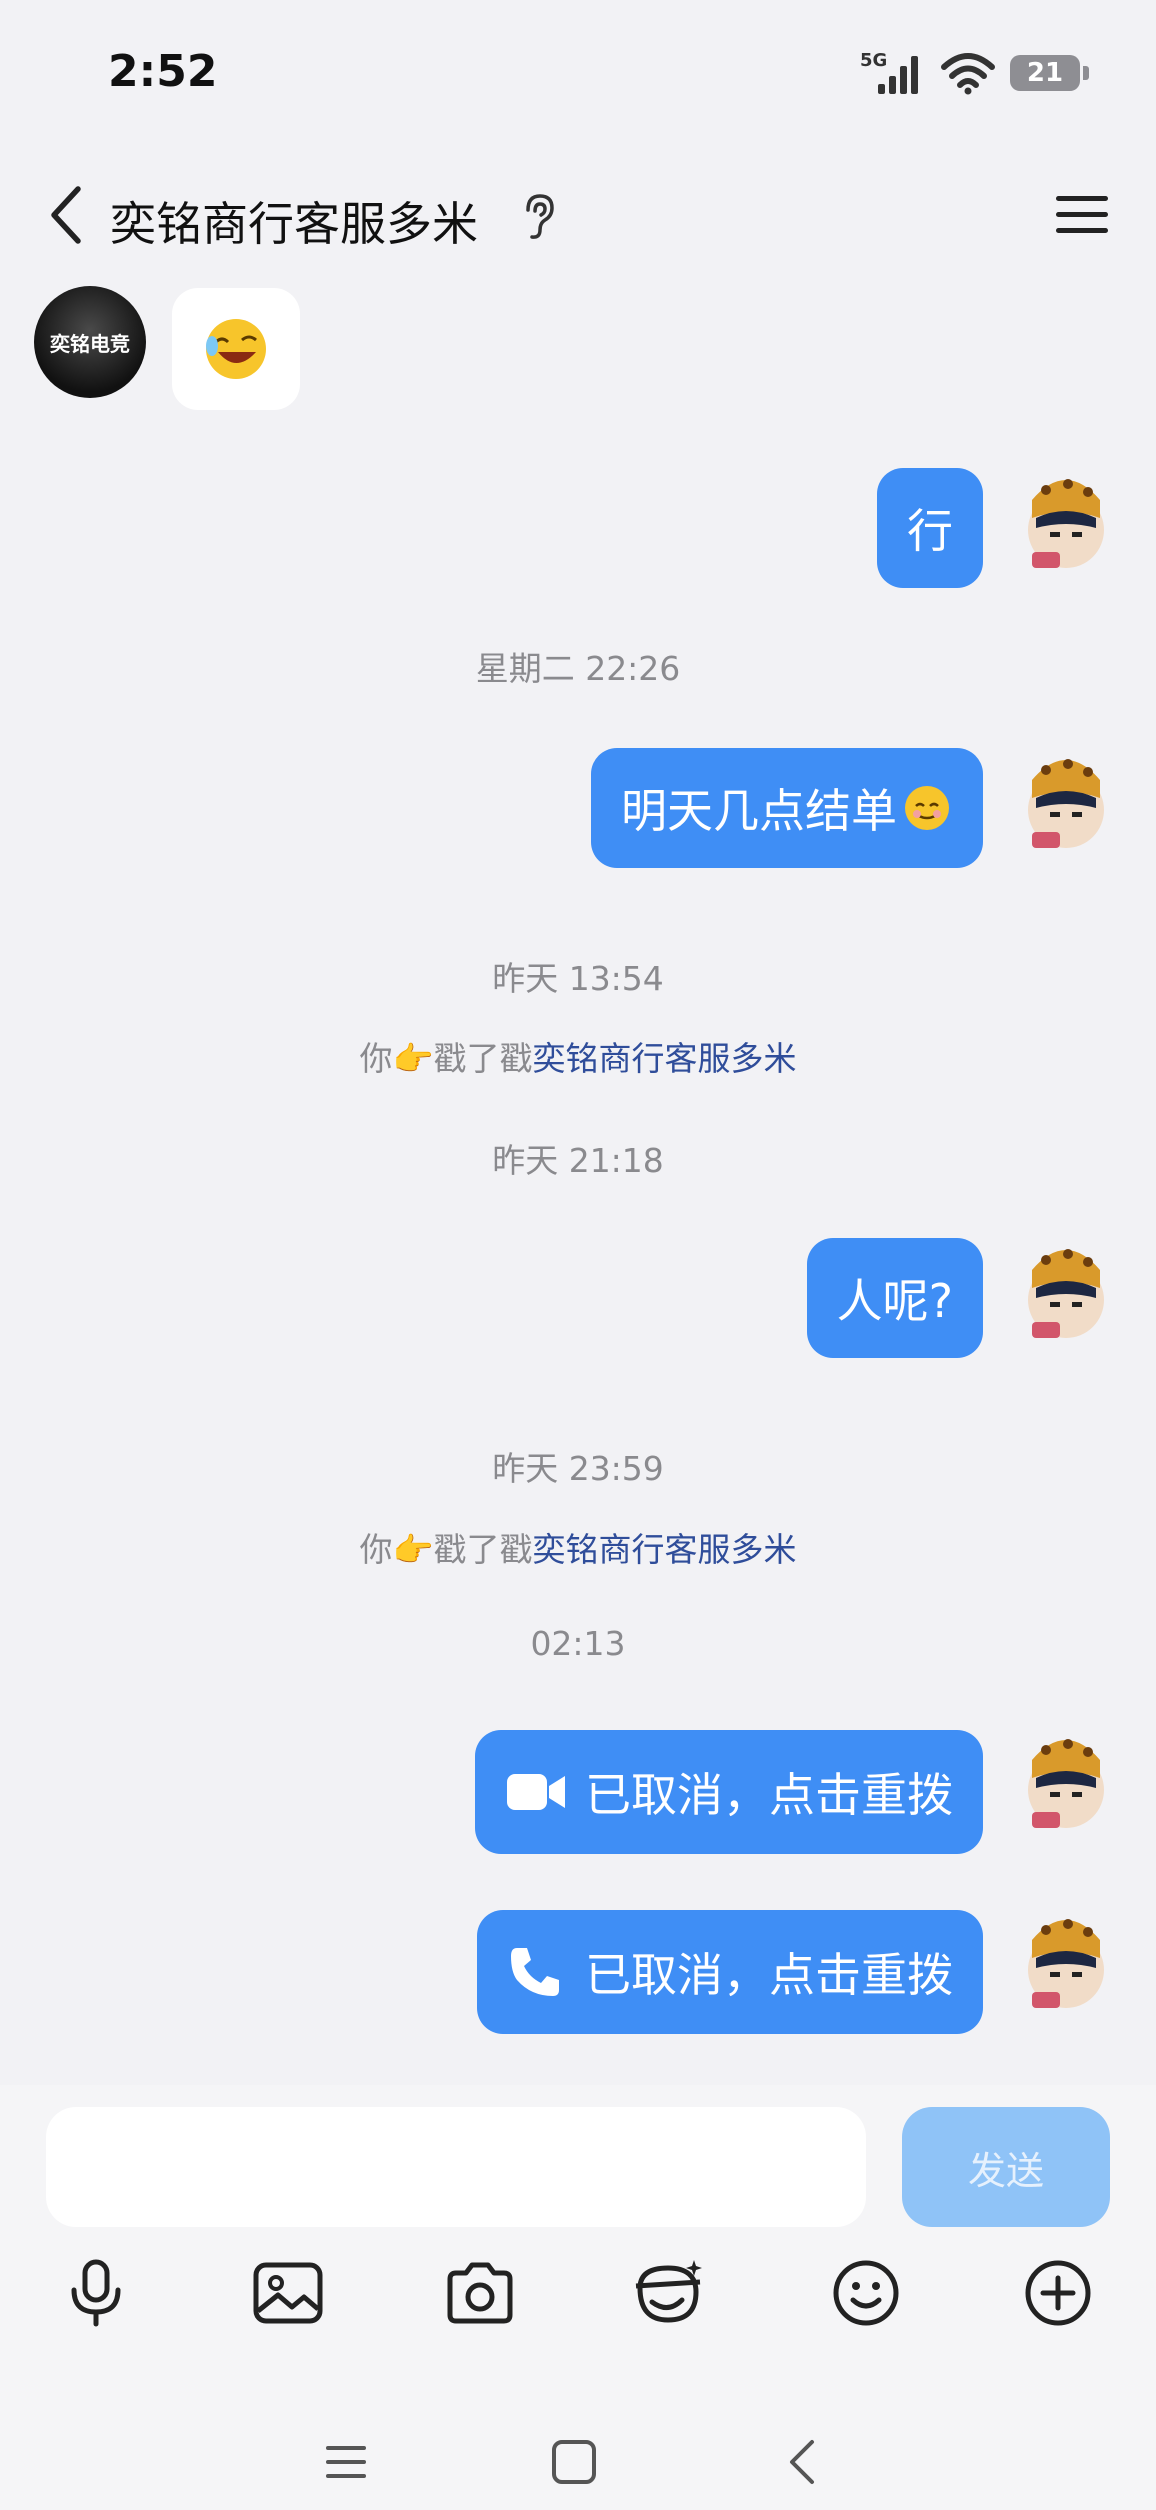 The image size is (1156, 2510). What do you see at coordinates (578, 668) in the screenshot?
I see `timestamp: 星期二 22:26` at bounding box center [578, 668].